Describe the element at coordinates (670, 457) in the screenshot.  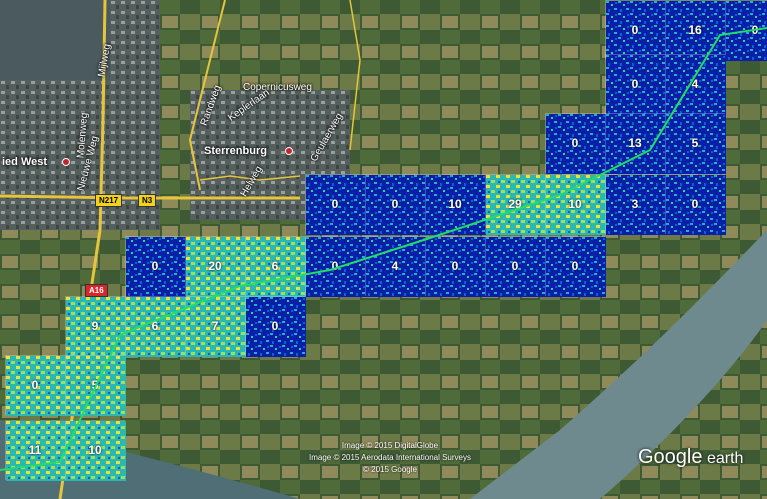
I see `google-wordmark: Google` at that location.